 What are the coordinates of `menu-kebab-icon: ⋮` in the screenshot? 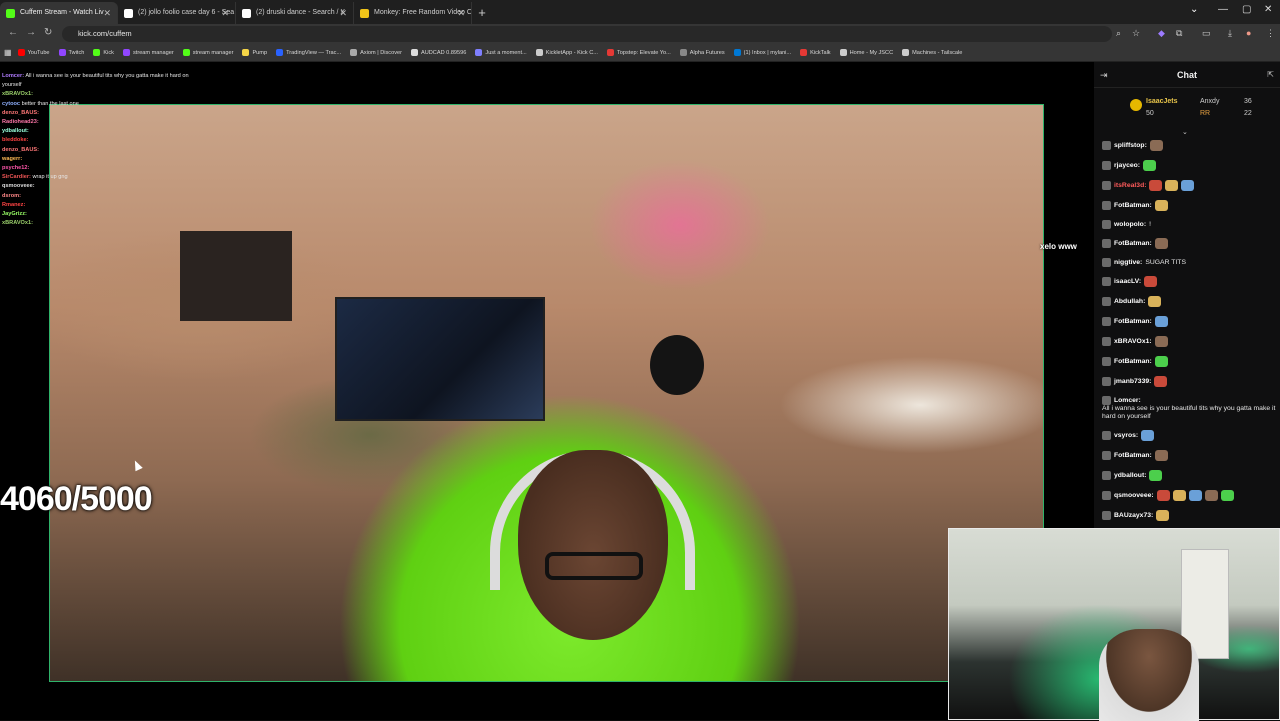 It's located at (1270, 33).